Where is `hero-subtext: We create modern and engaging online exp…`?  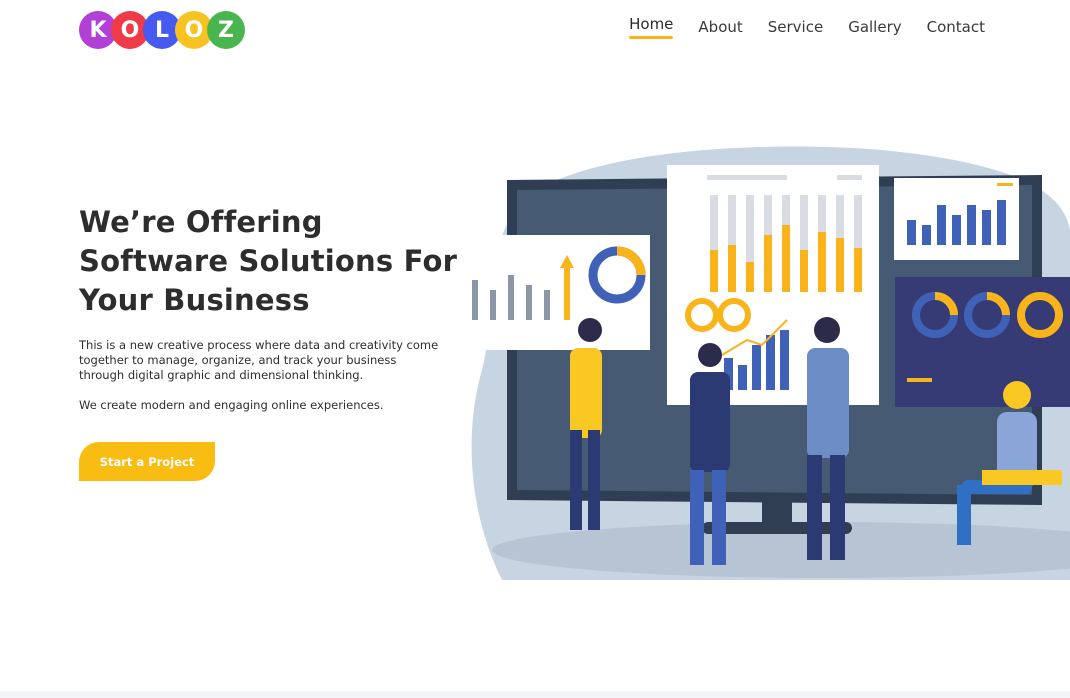
hero-subtext: We create modern and engaging online exp… is located at coordinates (231, 405).